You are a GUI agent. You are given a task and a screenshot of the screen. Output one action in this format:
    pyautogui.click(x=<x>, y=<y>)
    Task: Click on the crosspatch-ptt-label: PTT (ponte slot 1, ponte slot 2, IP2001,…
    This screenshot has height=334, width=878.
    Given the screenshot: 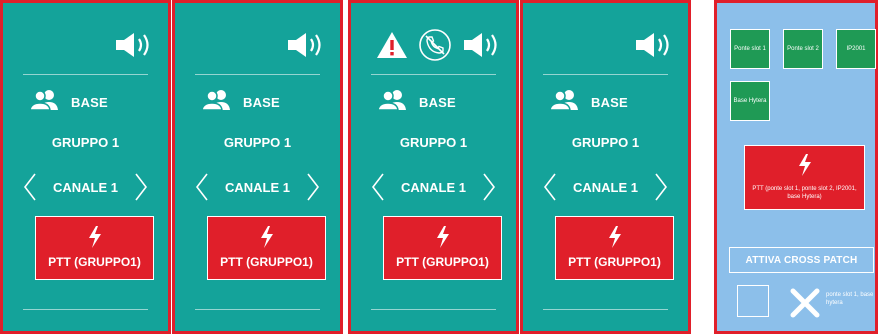 What is the action you would take?
    pyautogui.click(x=804, y=193)
    